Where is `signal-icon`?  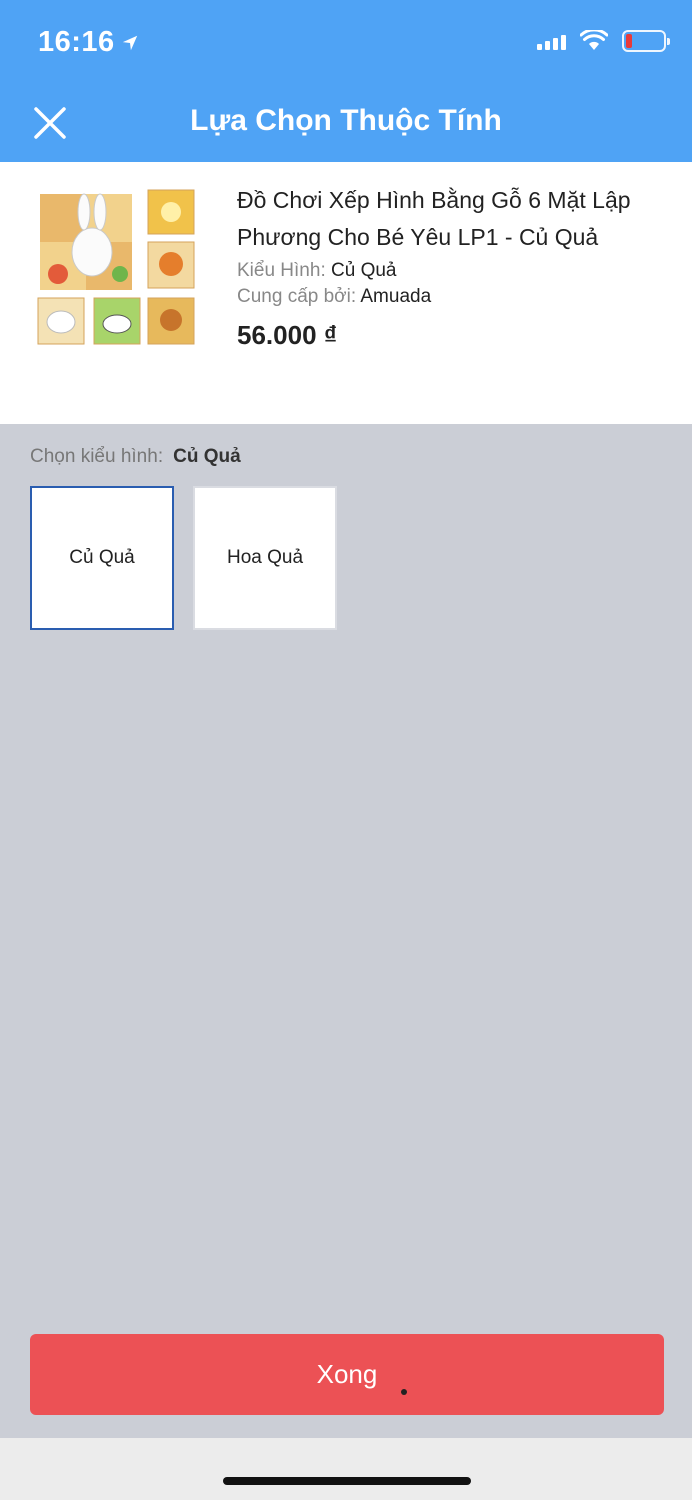
signal-icon is located at coordinates (551, 41).